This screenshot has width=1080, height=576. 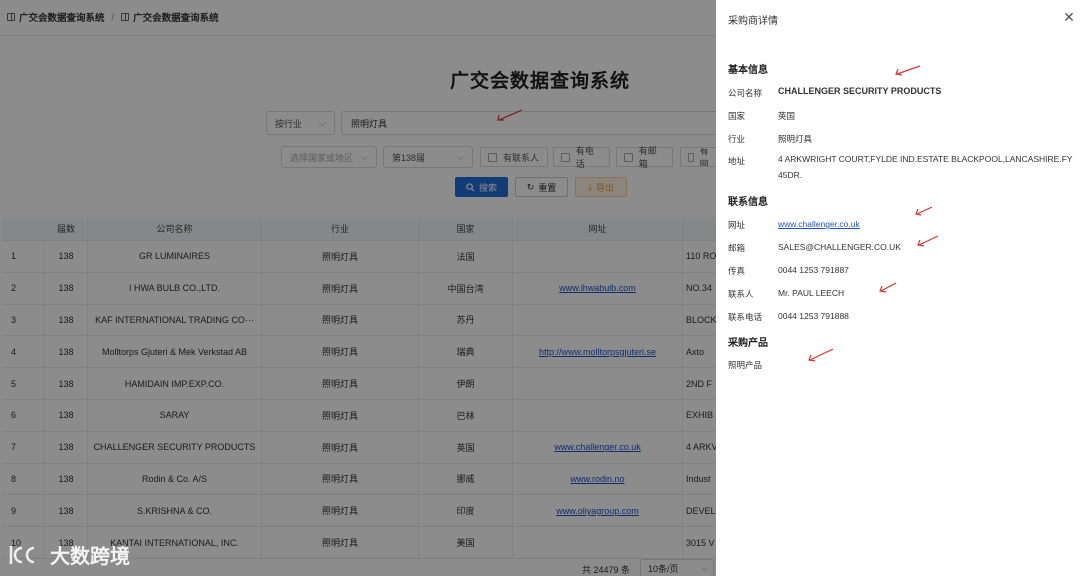 I want to click on country-label: 国家, so click(x=737, y=116).